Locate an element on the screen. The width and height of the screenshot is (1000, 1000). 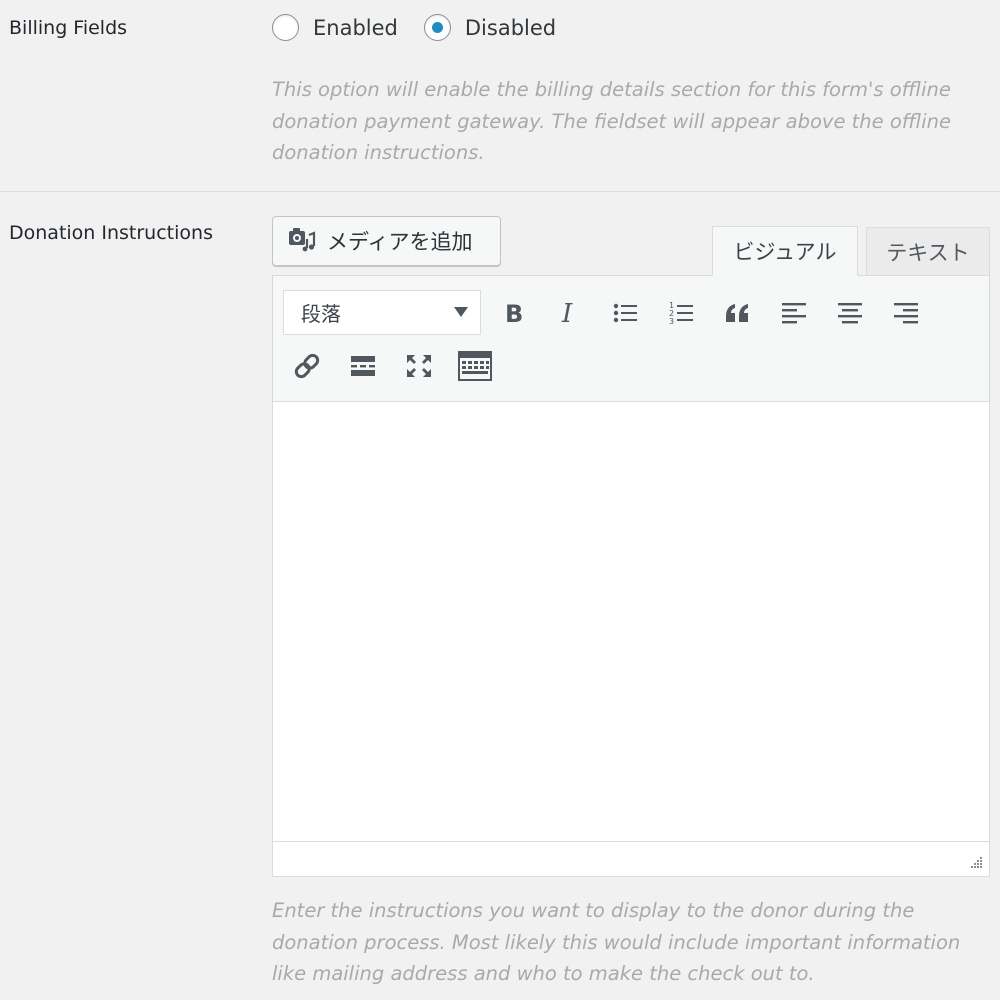
italic-icon: I is located at coordinates (567, 313).